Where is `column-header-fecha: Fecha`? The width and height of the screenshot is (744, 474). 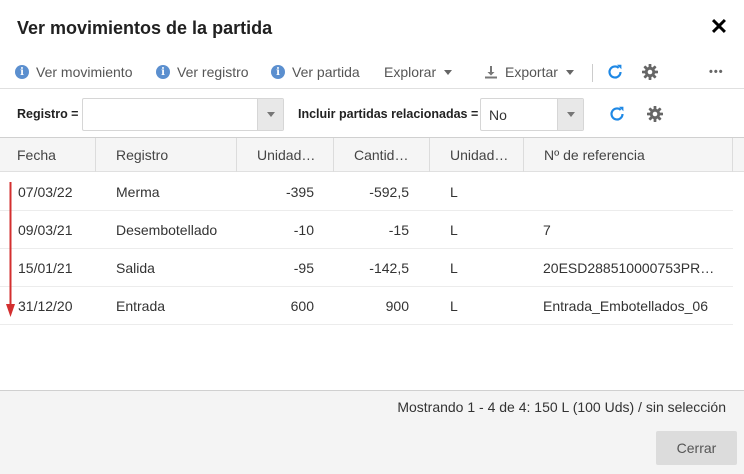
column-header-fecha: Fecha is located at coordinates (48, 155).